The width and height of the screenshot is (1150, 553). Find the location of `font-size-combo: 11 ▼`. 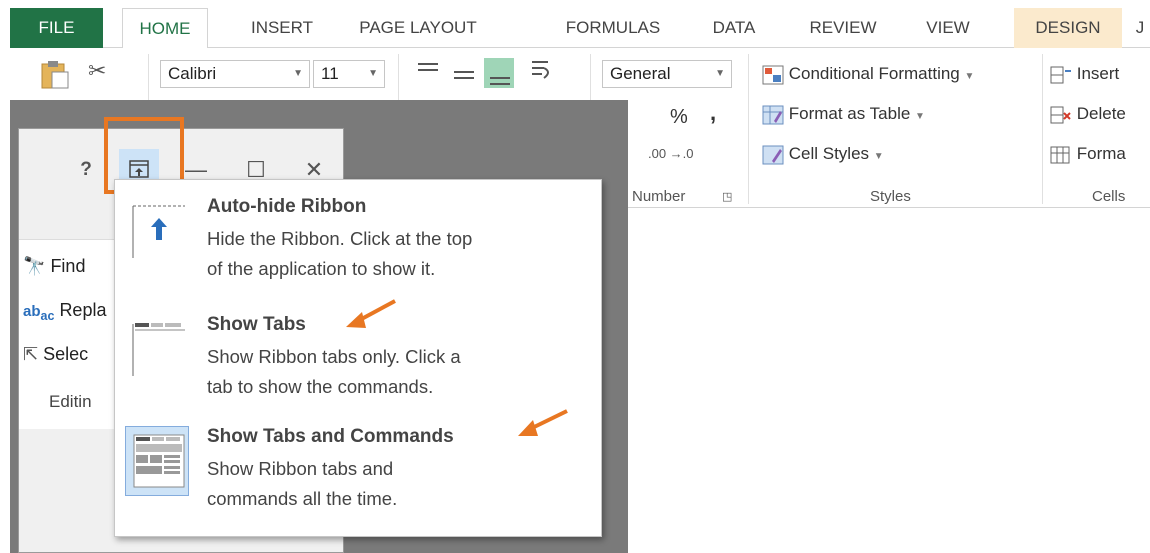

font-size-combo: 11 ▼ is located at coordinates (349, 74).